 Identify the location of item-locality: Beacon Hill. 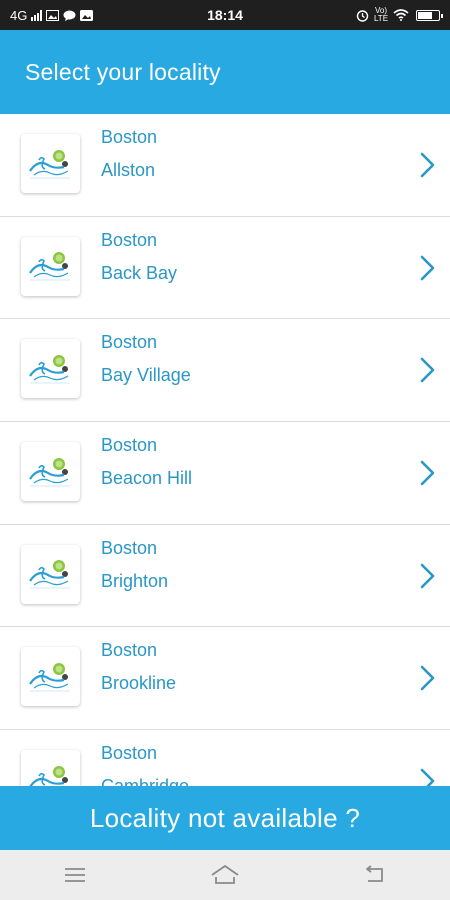
(147, 478).